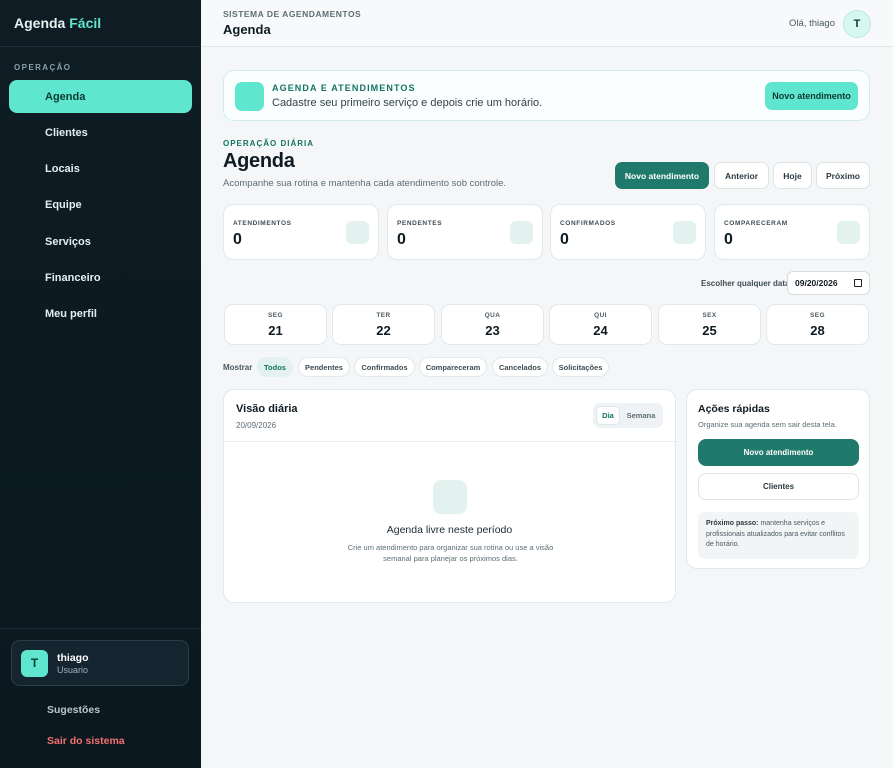 The image size is (893, 768). What do you see at coordinates (792, 175) in the screenshot?
I see `today-button: Hoje` at bounding box center [792, 175].